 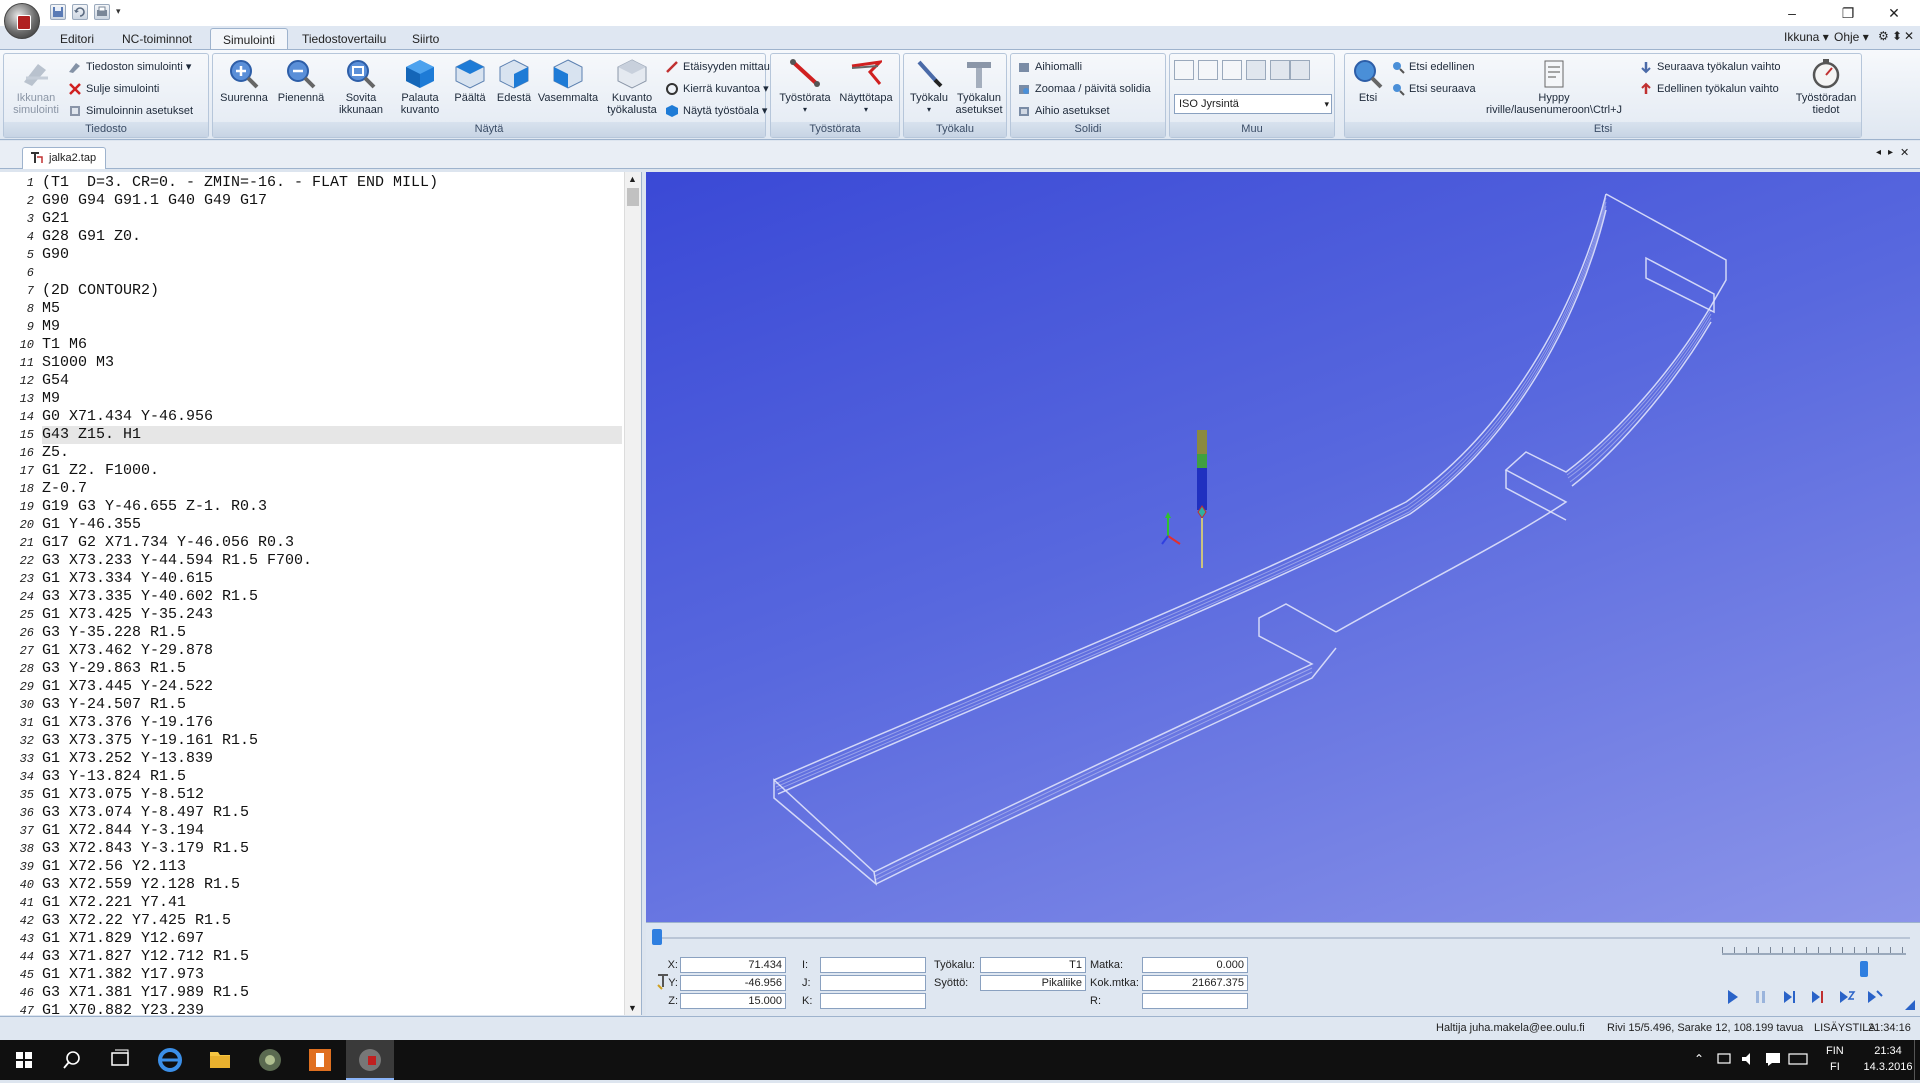 I want to click on edellinen-tyokalun-vaihto-button: Edellinen työkalun vaihto, so click(x=1709, y=89).